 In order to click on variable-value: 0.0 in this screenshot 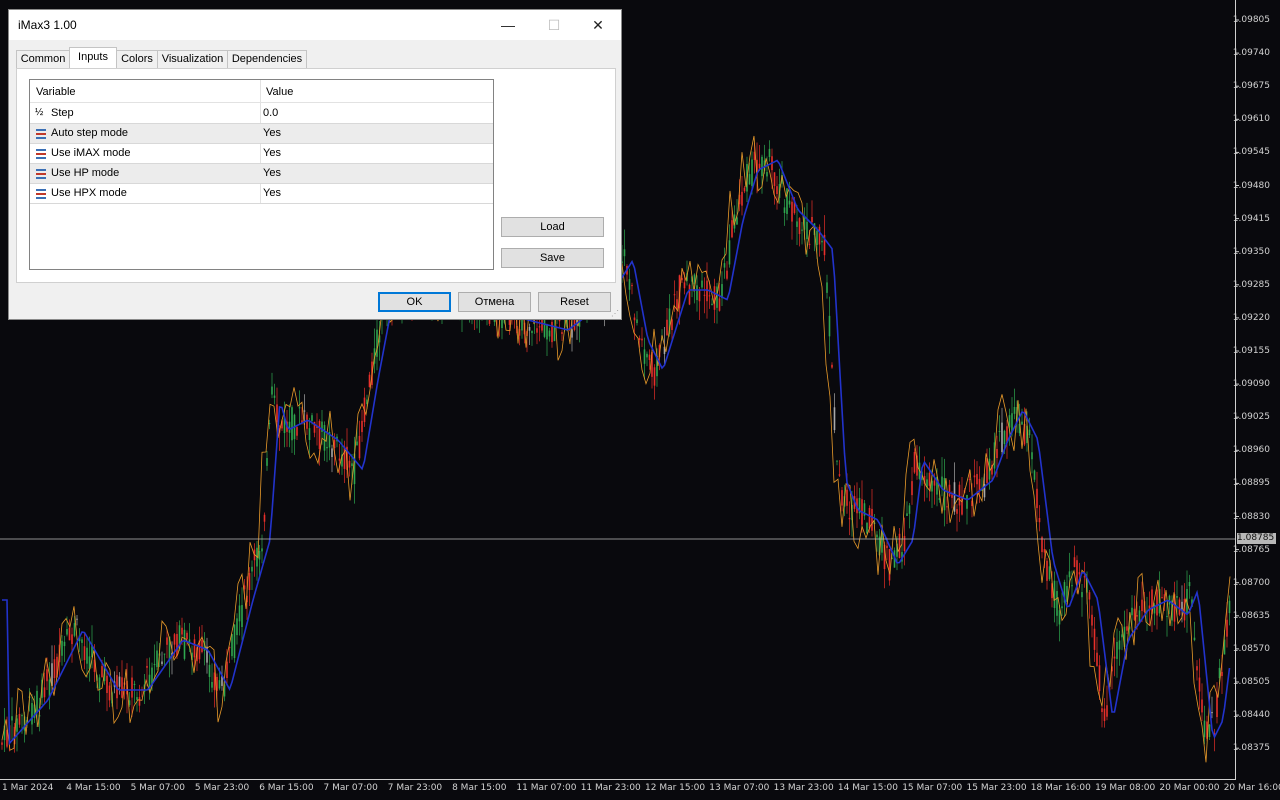, I will do `click(270, 113)`.